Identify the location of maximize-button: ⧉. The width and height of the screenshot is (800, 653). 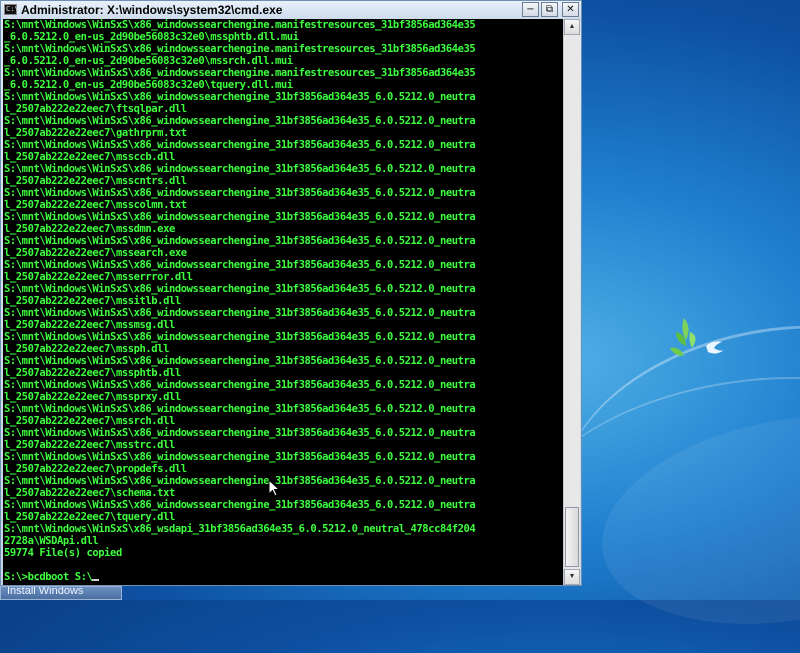
(549, 9).